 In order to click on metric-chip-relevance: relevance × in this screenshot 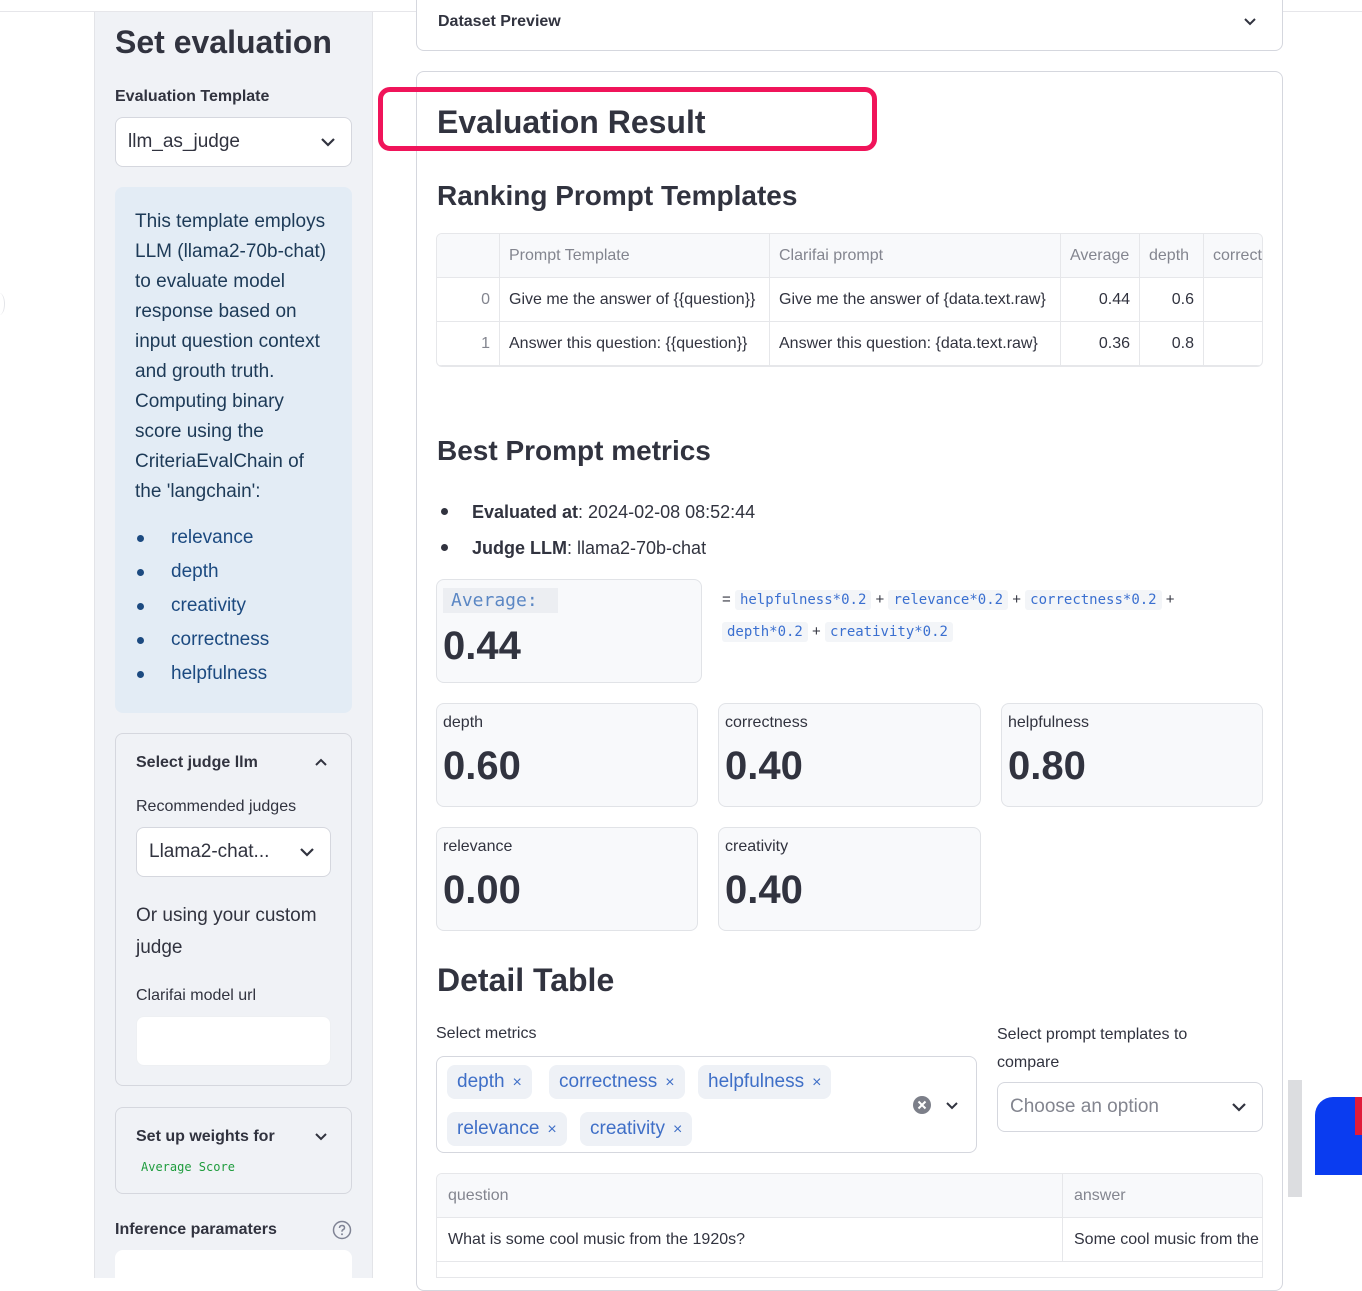, I will do `click(507, 1129)`.